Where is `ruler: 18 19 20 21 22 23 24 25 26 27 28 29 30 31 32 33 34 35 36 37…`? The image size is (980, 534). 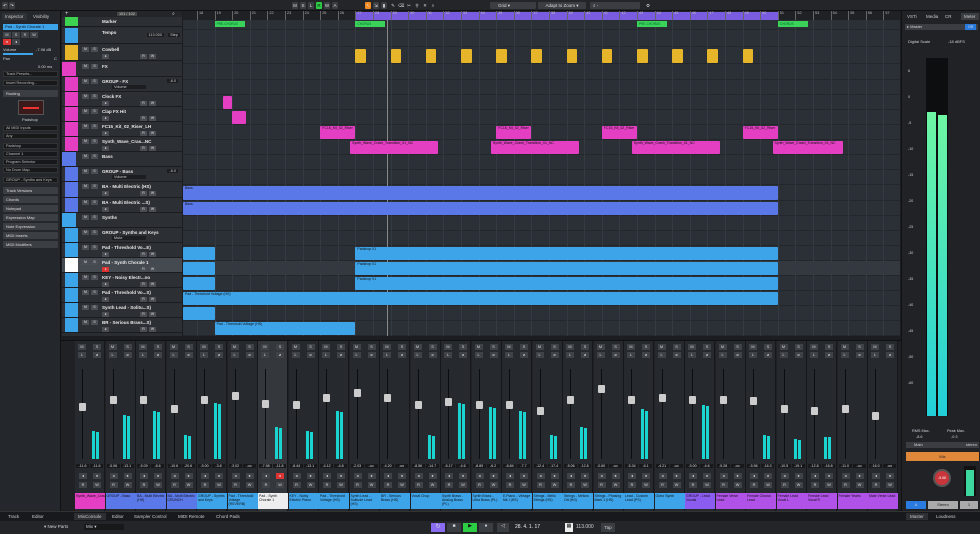 ruler: 18 19 20 21 22 23 24 25 26 27 28 29 30 31 32 33 34 35 36 37… is located at coordinates (541, 15).